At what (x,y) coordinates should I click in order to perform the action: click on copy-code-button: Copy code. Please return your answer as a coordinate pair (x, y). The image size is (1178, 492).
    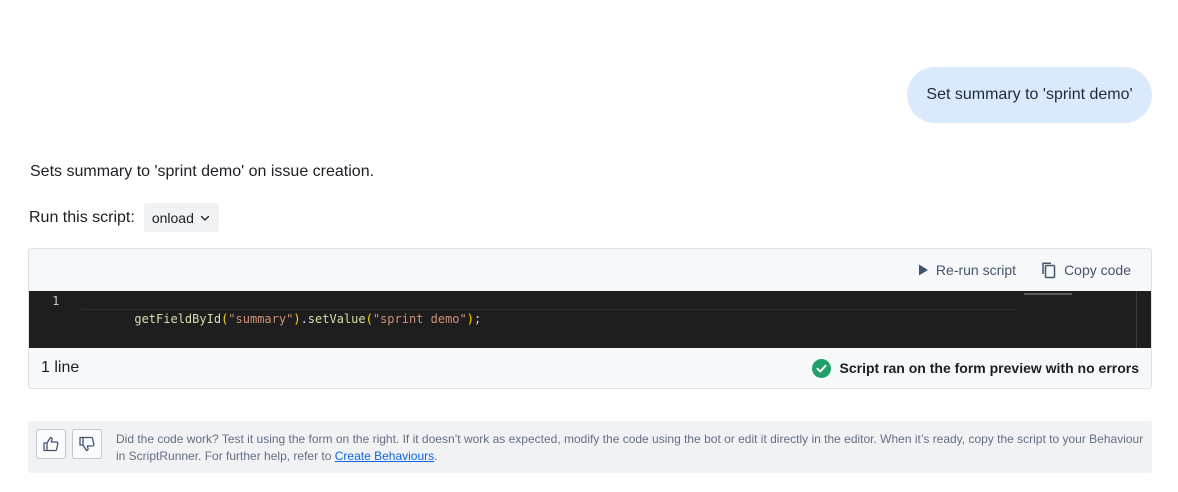
    Looking at the image, I should click on (1085, 270).